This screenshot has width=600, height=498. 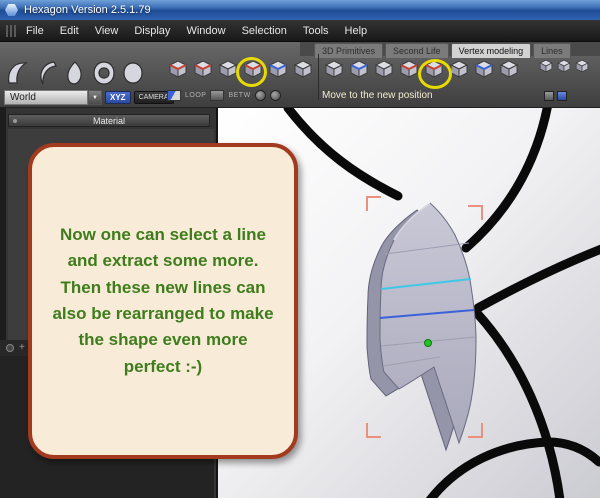 What do you see at coordinates (409, 69) in the screenshot?
I see `extrude-face-icon` at bounding box center [409, 69].